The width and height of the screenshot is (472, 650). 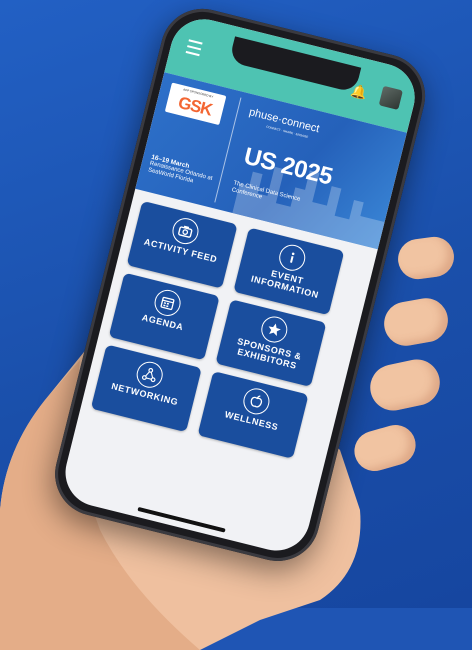 I want to click on tile-networking: NETWORKING, so click(x=146, y=388).